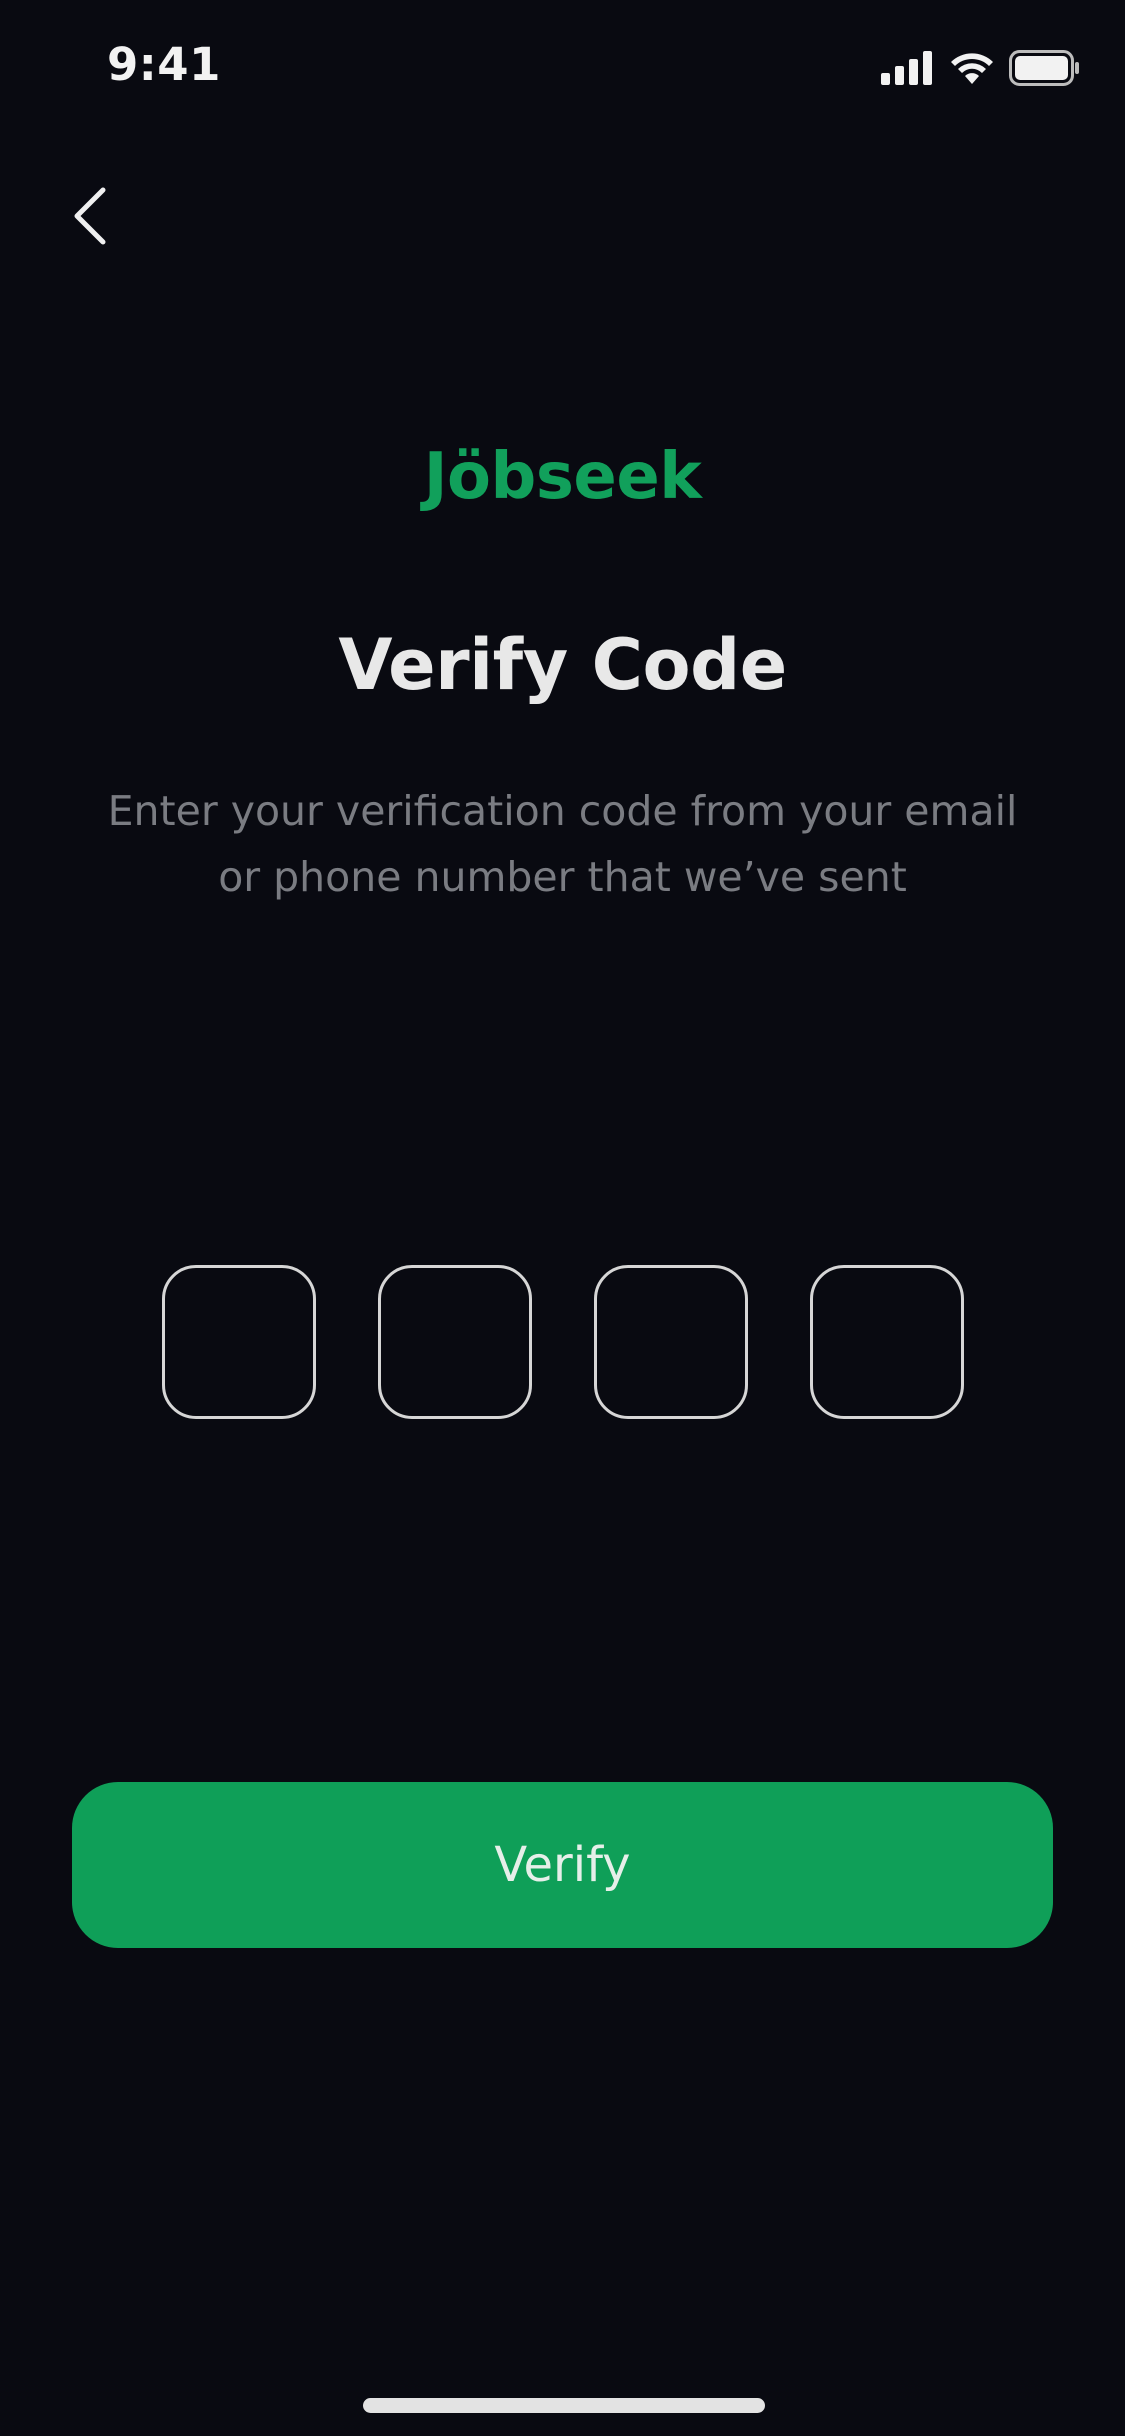  I want to click on battery-icon, so click(1044, 68).